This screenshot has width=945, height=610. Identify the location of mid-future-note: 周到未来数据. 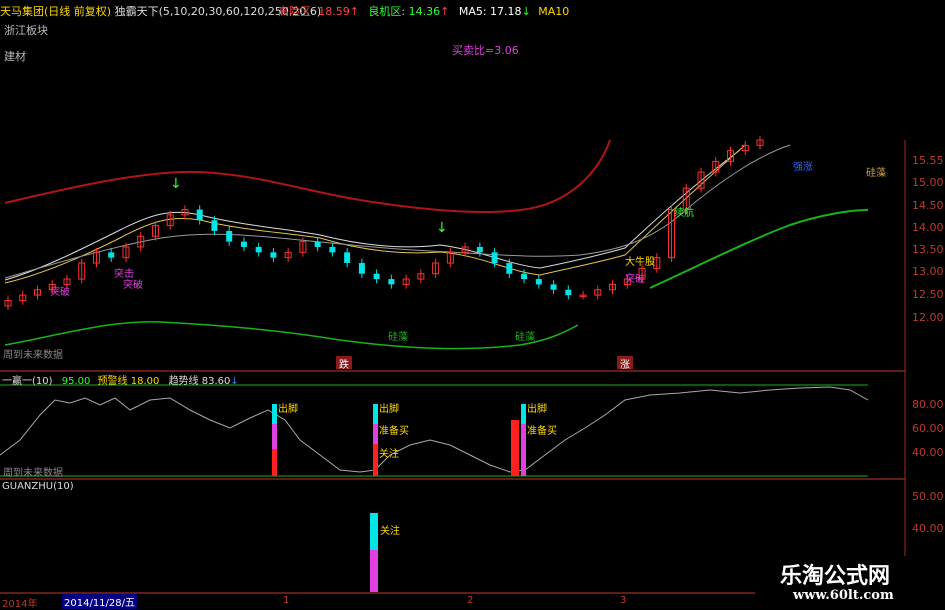
(33, 473).